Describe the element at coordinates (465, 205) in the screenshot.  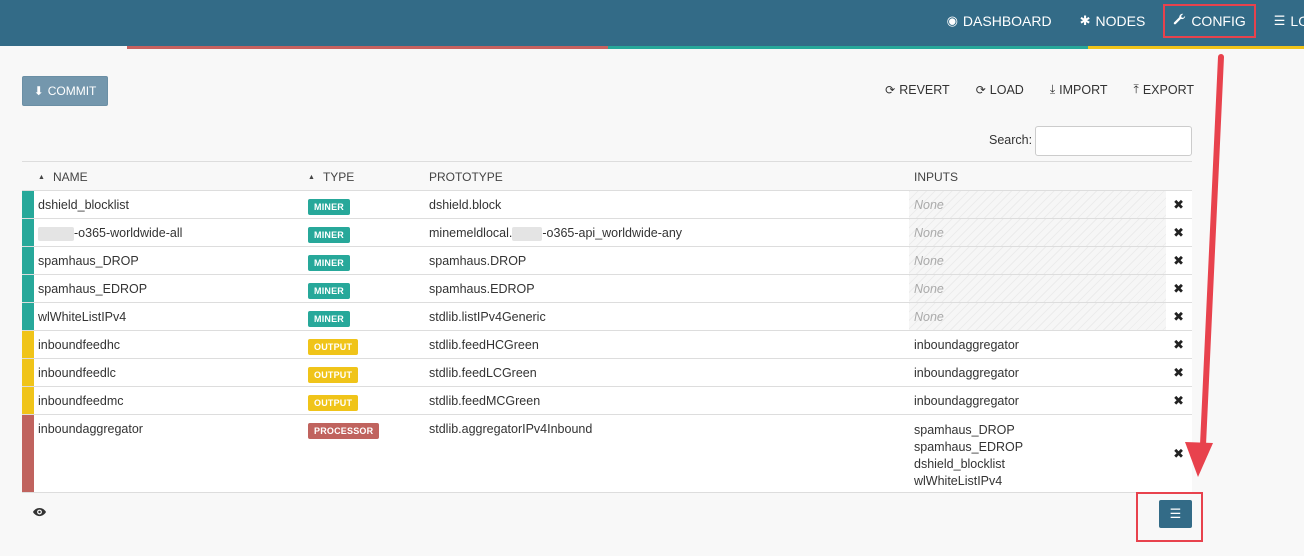
I see `node-prototype: dshield.block` at that location.